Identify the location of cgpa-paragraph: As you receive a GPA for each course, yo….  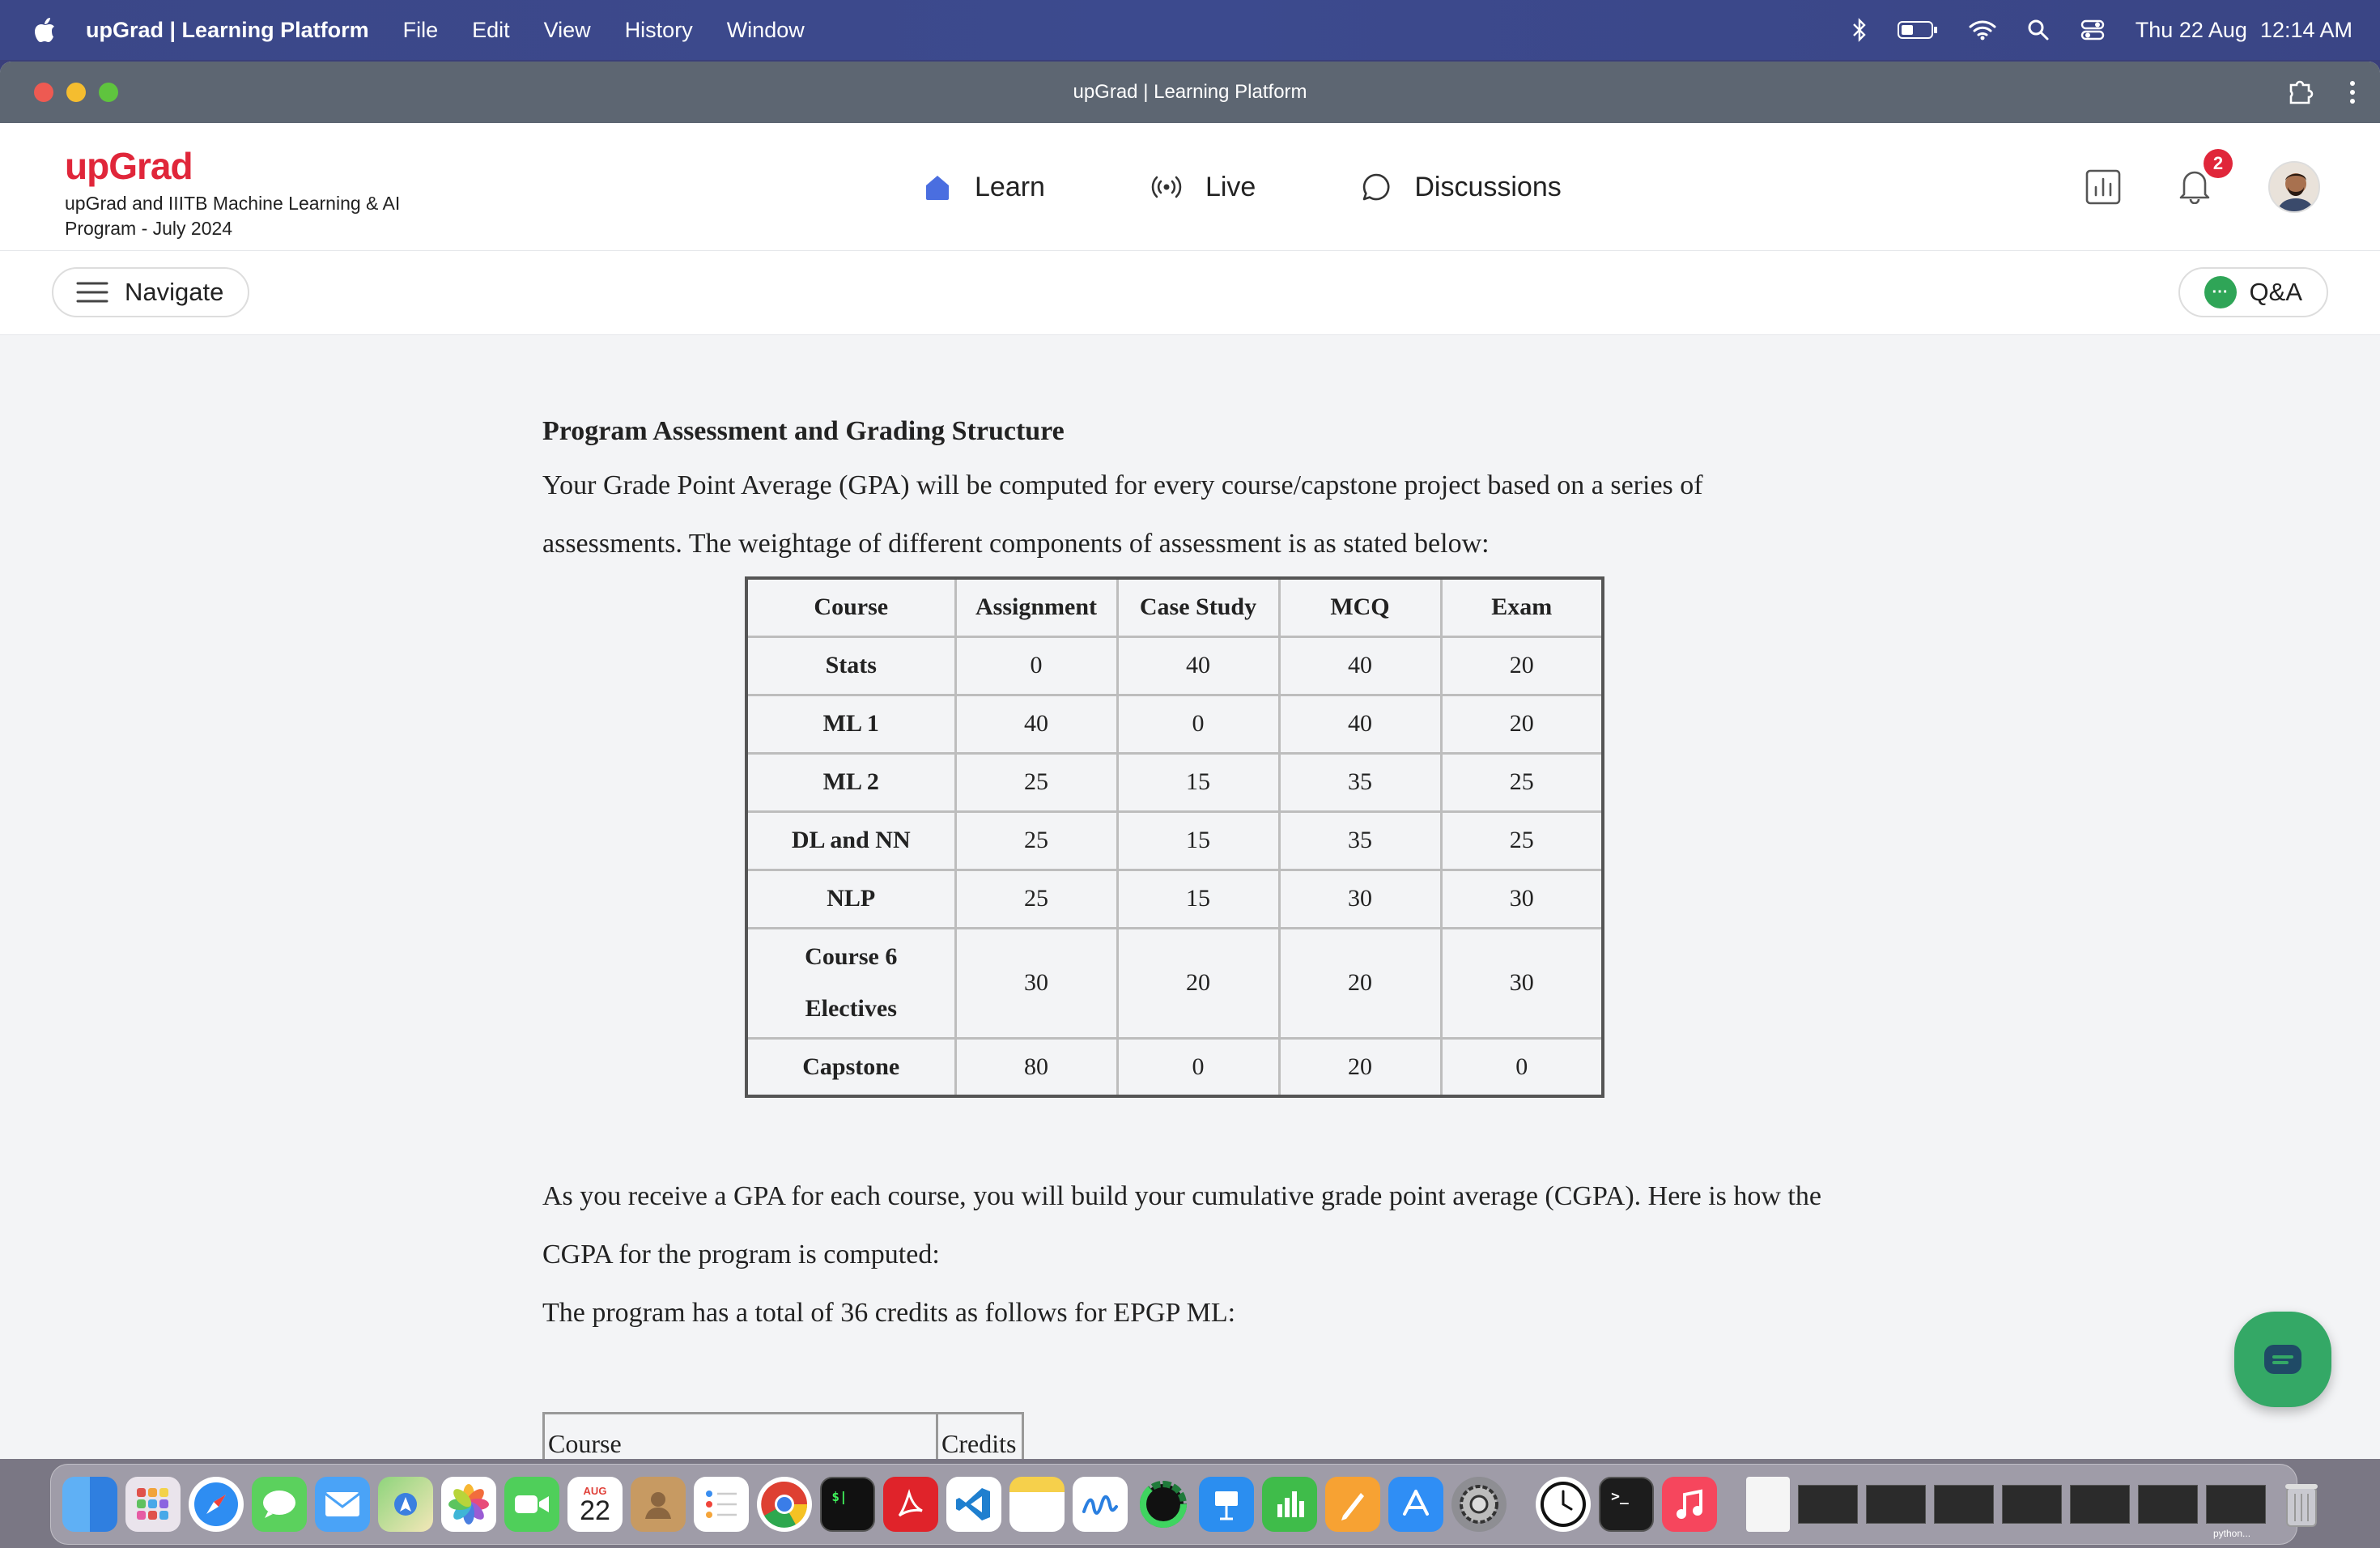
(1181, 1225).